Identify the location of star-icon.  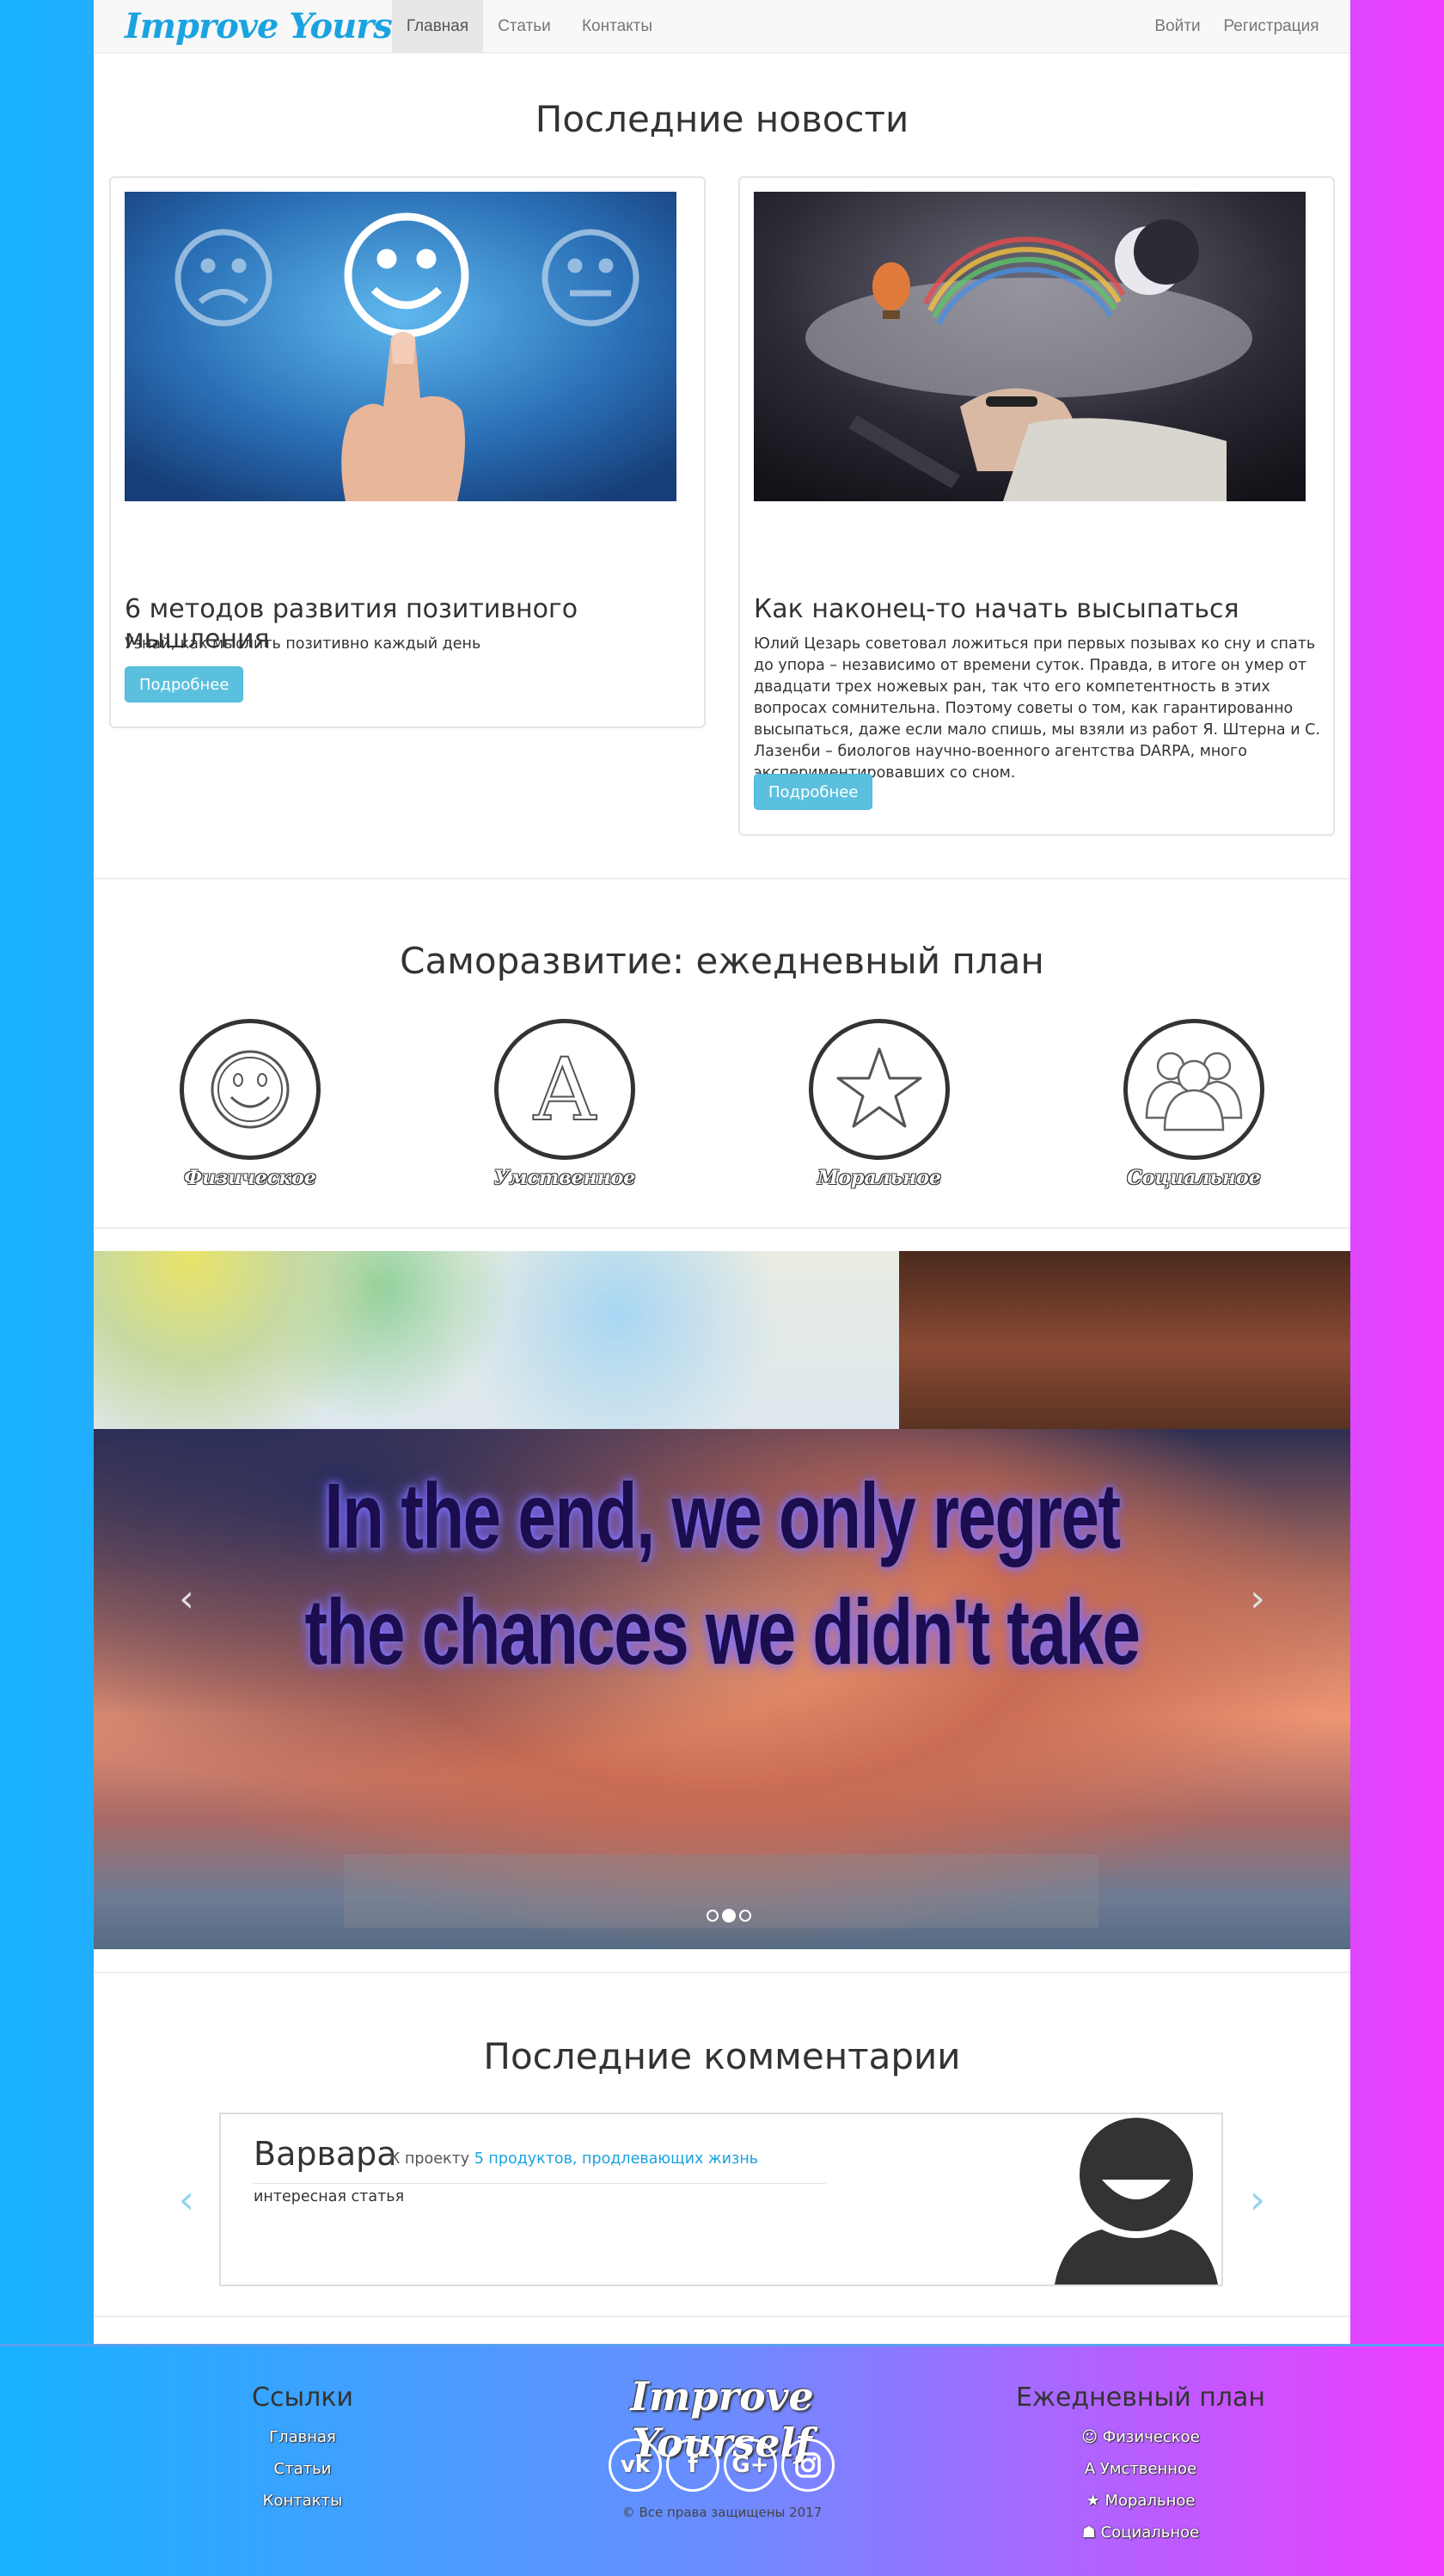
(879, 1089).